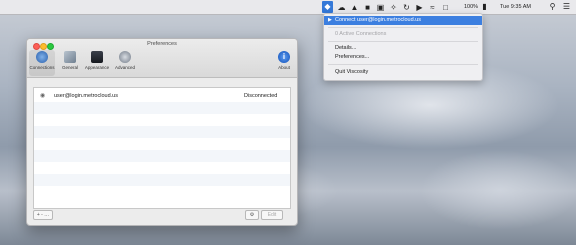 Image resolution: width=576 pixels, height=245 pixels. I want to click on general-icon, so click(70, 57).